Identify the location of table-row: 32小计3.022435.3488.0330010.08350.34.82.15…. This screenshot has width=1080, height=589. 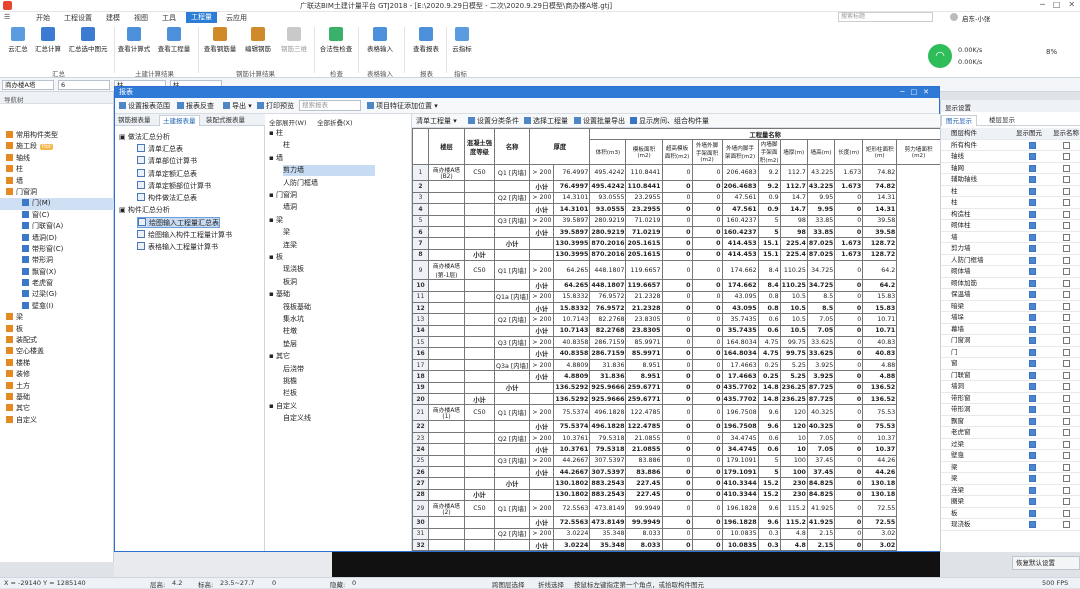
(677, 544).